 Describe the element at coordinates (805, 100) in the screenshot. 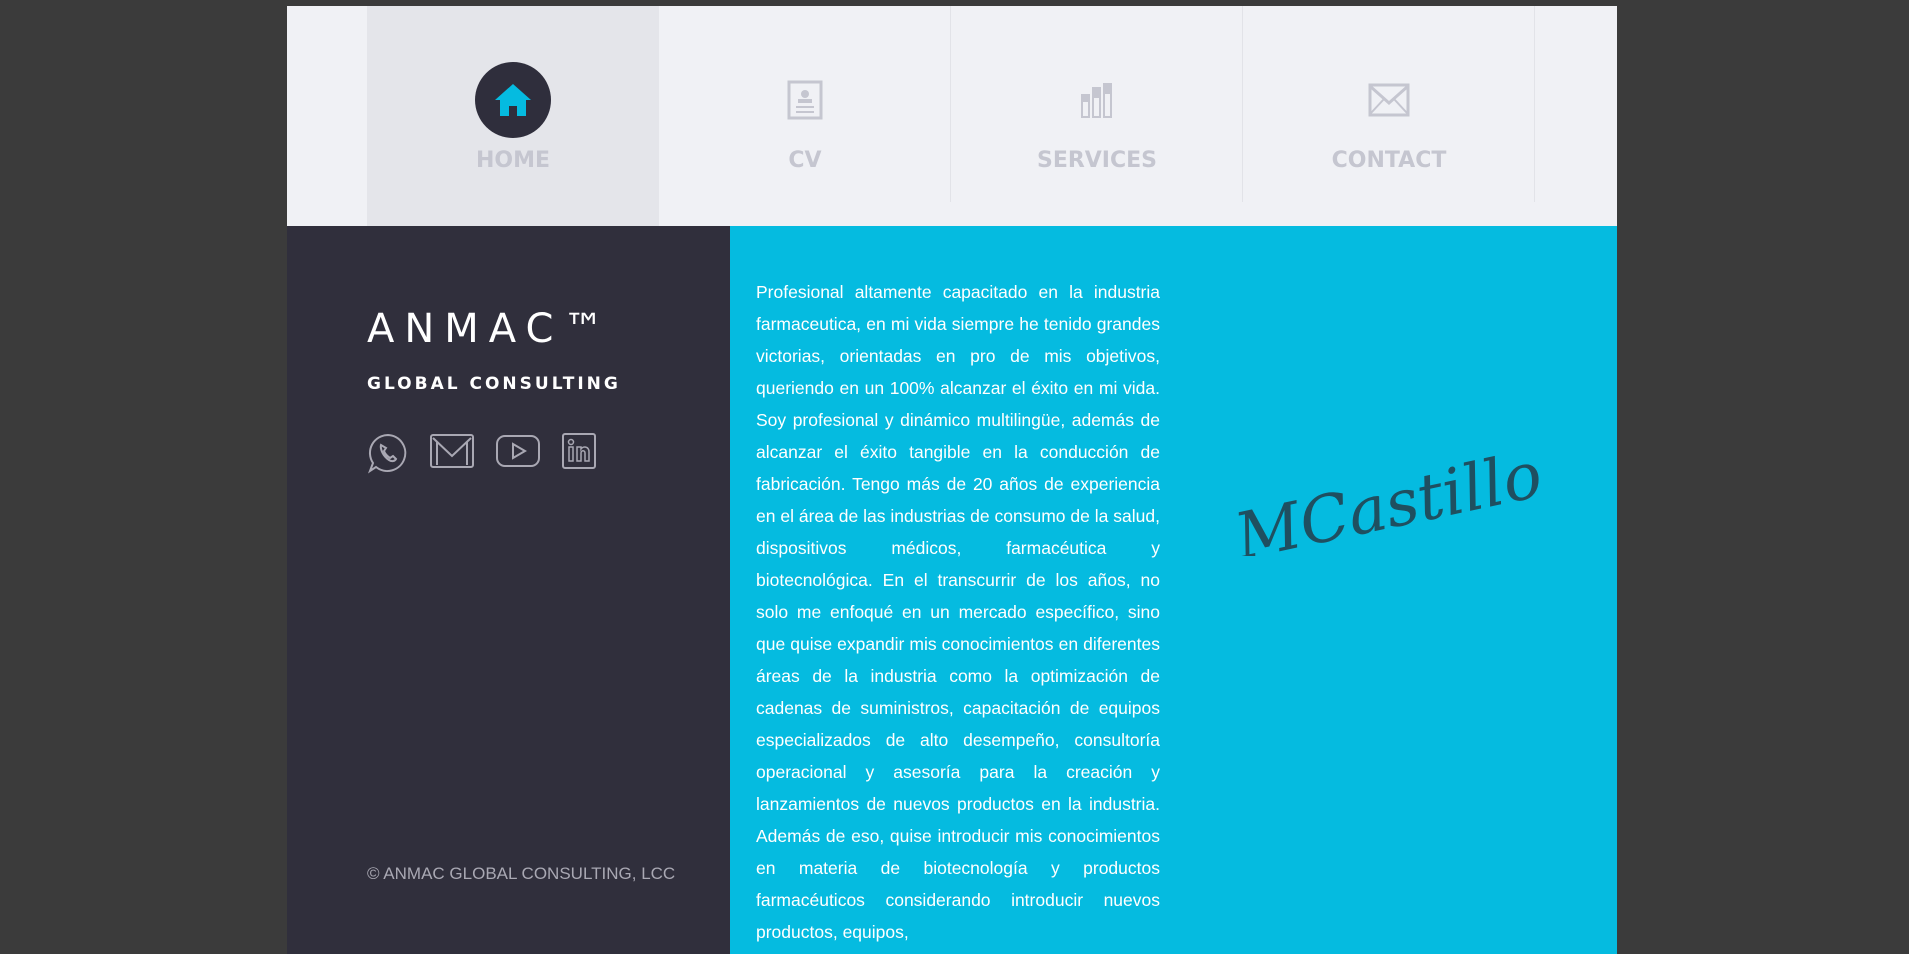

I see `document-icon` at that location.